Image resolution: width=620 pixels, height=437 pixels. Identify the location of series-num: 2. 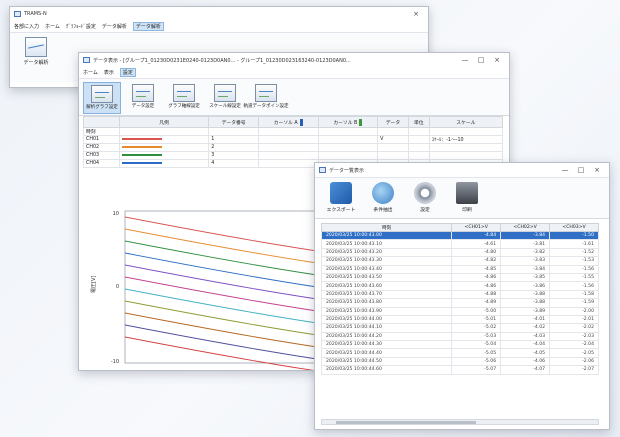
(233, 147).